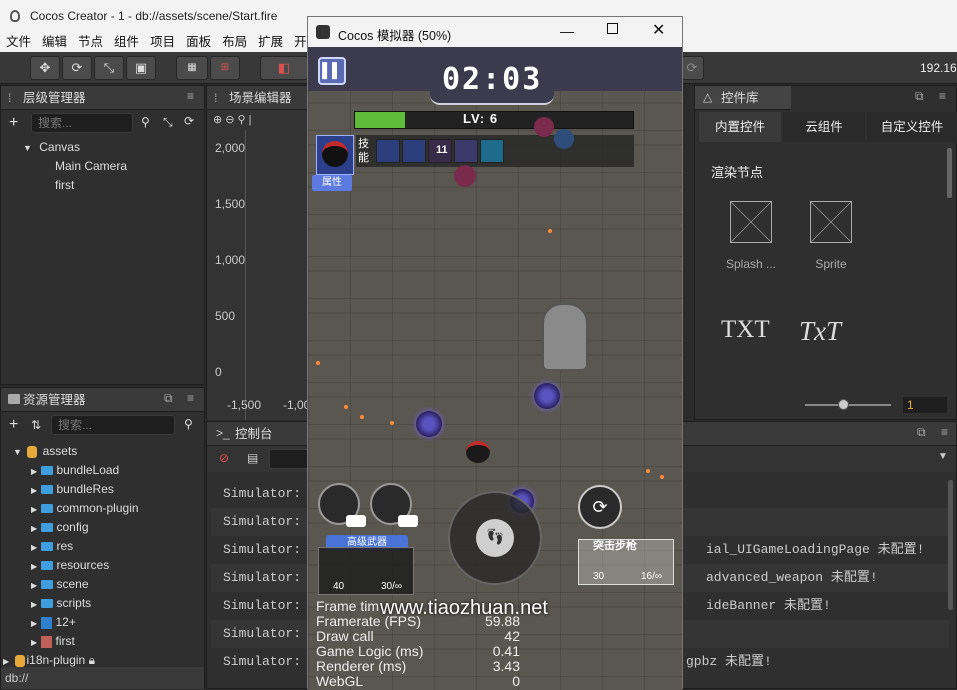 The height and width of the screenshot is (690, 957). What do you see at coordinates (76, 584) in the screenshot?
I see `tree-item-folder: ▶ scene` at bounding box center [76, 584].